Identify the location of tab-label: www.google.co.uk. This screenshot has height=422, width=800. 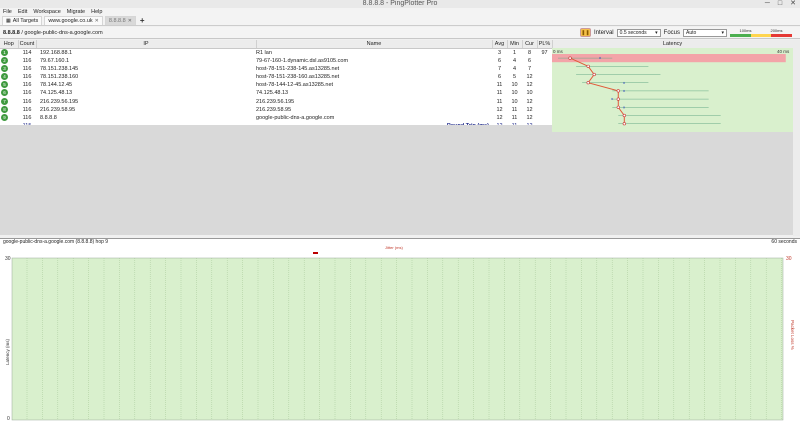
(70, 21).